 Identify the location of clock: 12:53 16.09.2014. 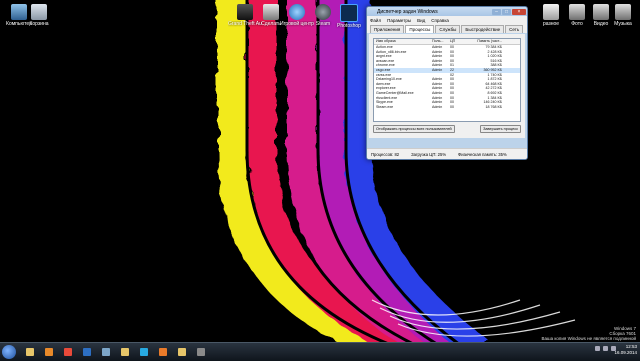
(625, 350).